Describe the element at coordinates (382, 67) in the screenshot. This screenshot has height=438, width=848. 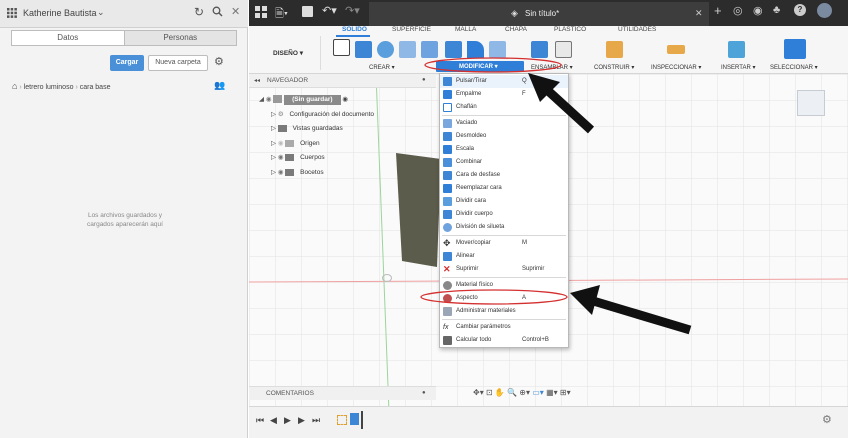
I see `group-create: CREAR ▾` at that location.